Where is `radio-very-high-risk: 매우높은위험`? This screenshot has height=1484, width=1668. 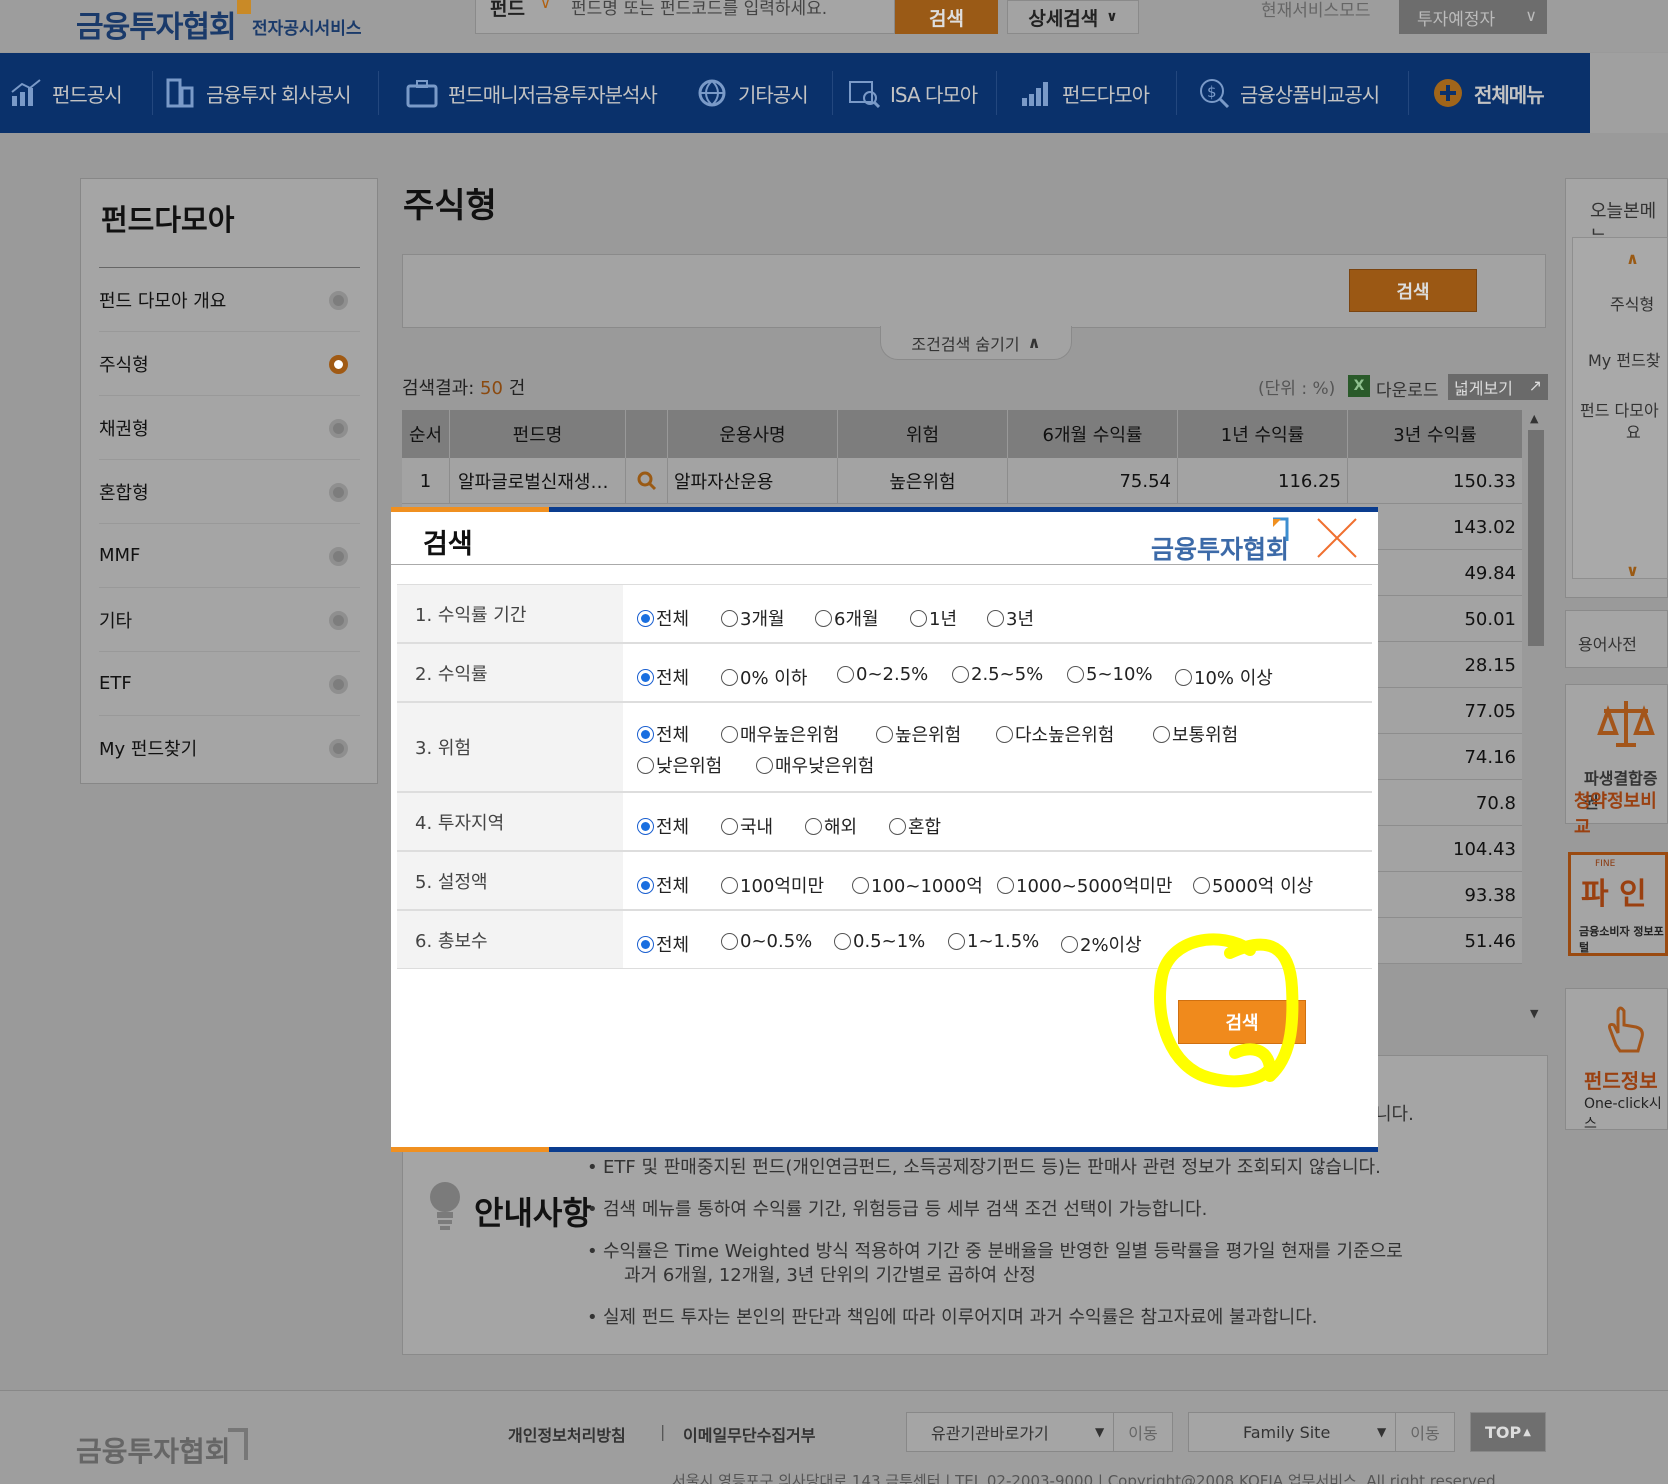
radio-very-high-risk: 매우높은위험 is located at coordinates (780, 734).